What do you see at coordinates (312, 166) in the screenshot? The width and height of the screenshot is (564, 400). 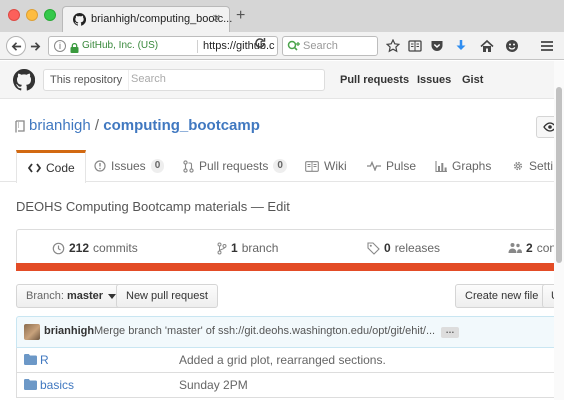 I see `book-icon` at bounding box center [312, 166].